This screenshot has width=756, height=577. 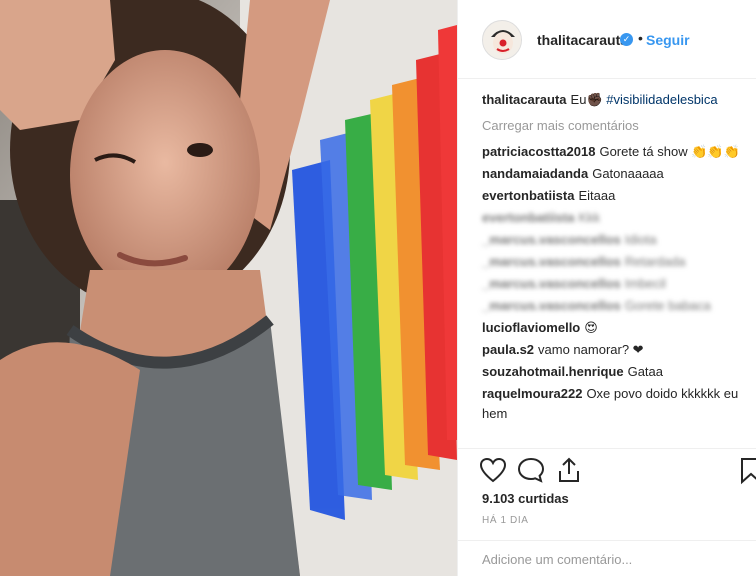 I want to click on comment-row: _marcus.vasconcellos Retardada, so click(x=615, y=262).